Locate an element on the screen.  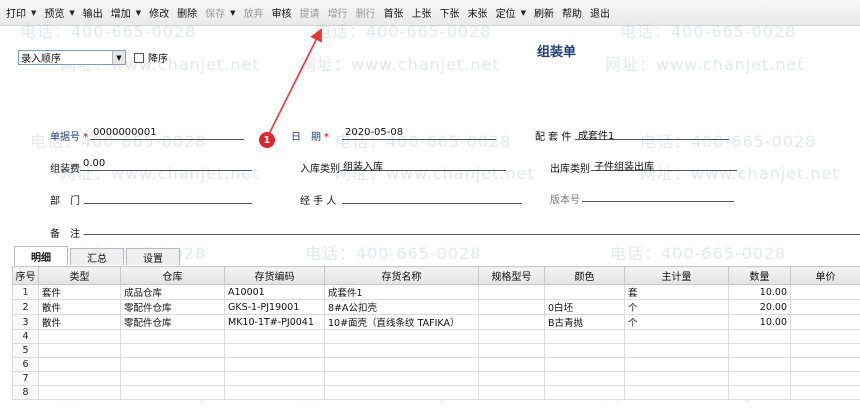
toolbar-button-17: 刷新 is located at coordinates (544, 13).